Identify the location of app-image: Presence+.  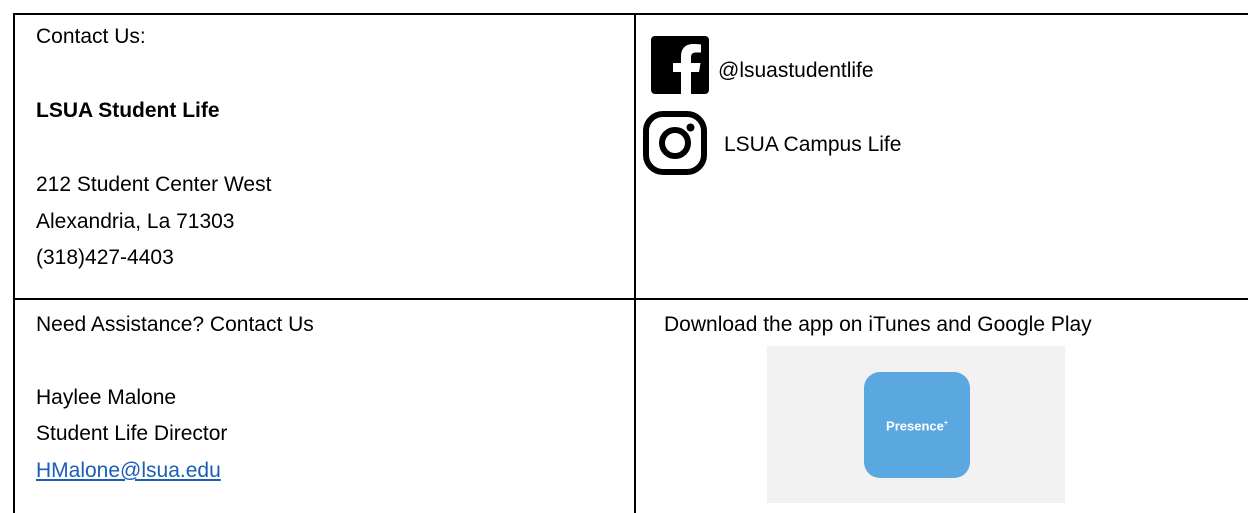
(916, 424).